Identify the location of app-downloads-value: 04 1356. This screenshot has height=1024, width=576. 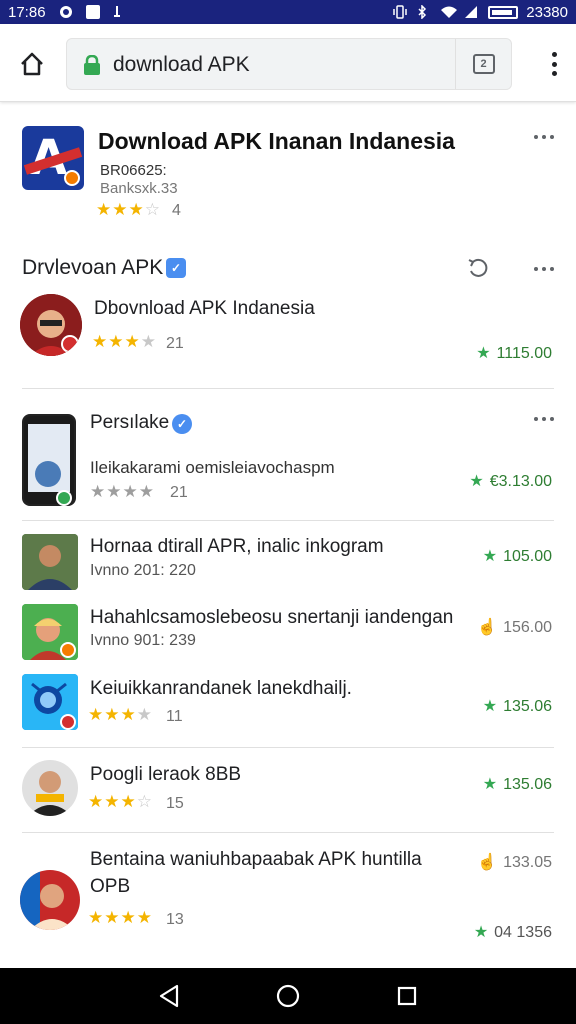
(523, 932).